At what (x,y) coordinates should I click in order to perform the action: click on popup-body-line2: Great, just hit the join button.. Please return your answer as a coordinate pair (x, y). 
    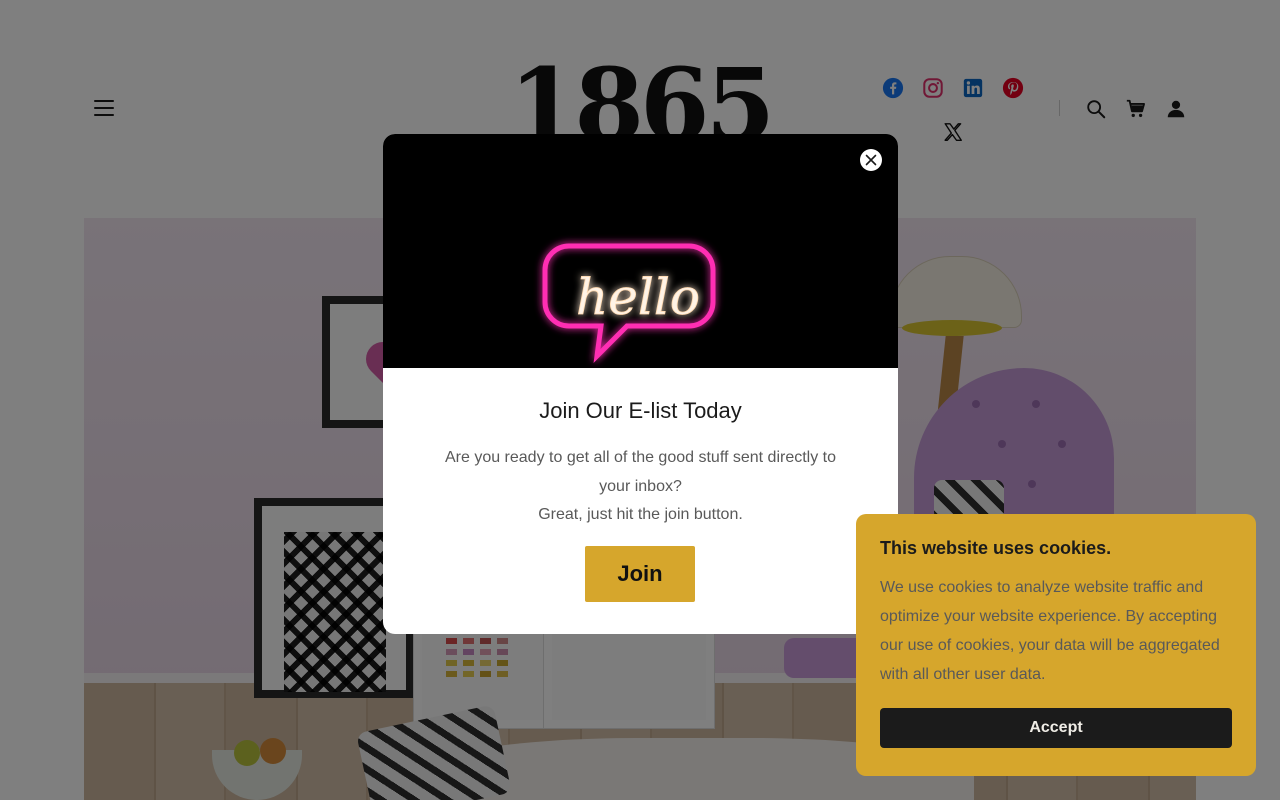
    Looking at the image, I should click on (640, 514).